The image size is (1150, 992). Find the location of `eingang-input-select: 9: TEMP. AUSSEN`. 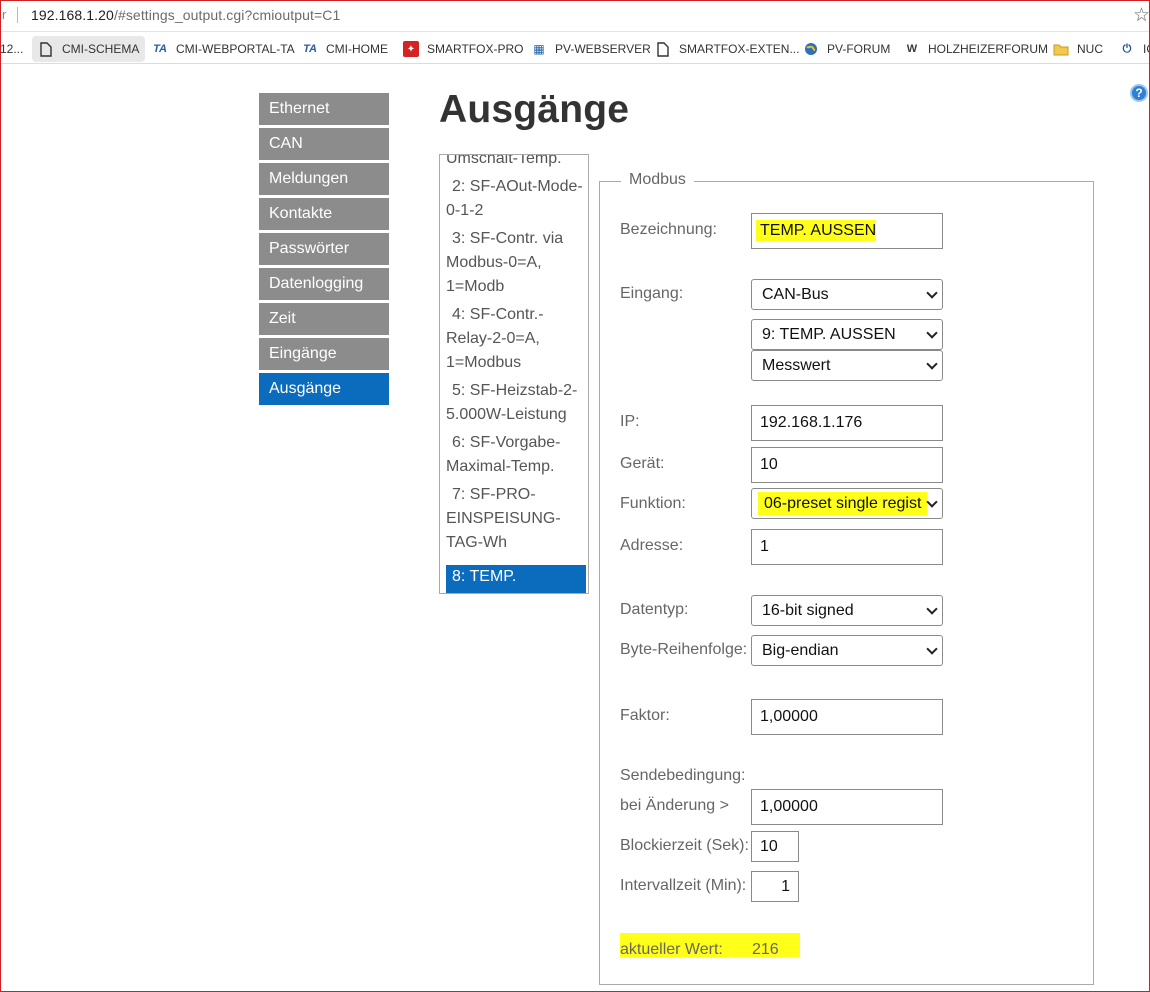

eingang-input-select: 9: TEMP. AUSSEN is located at coordinates (847, 334).